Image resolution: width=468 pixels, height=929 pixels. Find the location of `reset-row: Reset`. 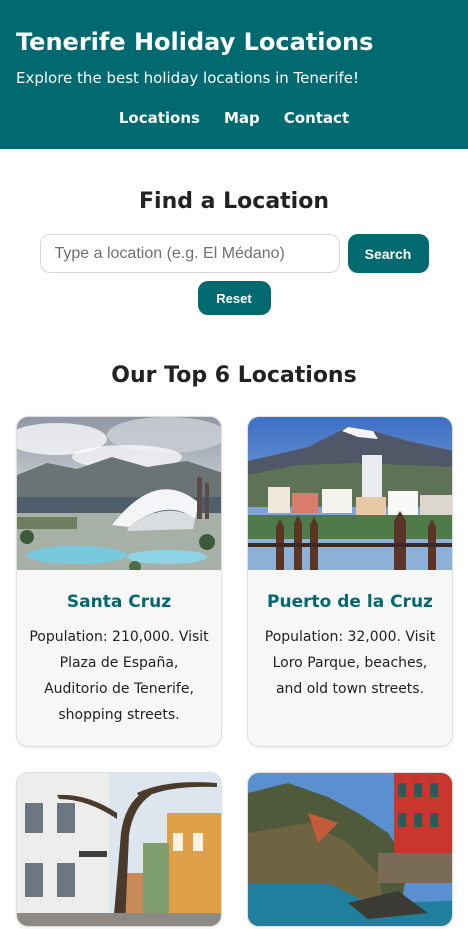

reset-row: Reset is located at coordinates (234, 298).